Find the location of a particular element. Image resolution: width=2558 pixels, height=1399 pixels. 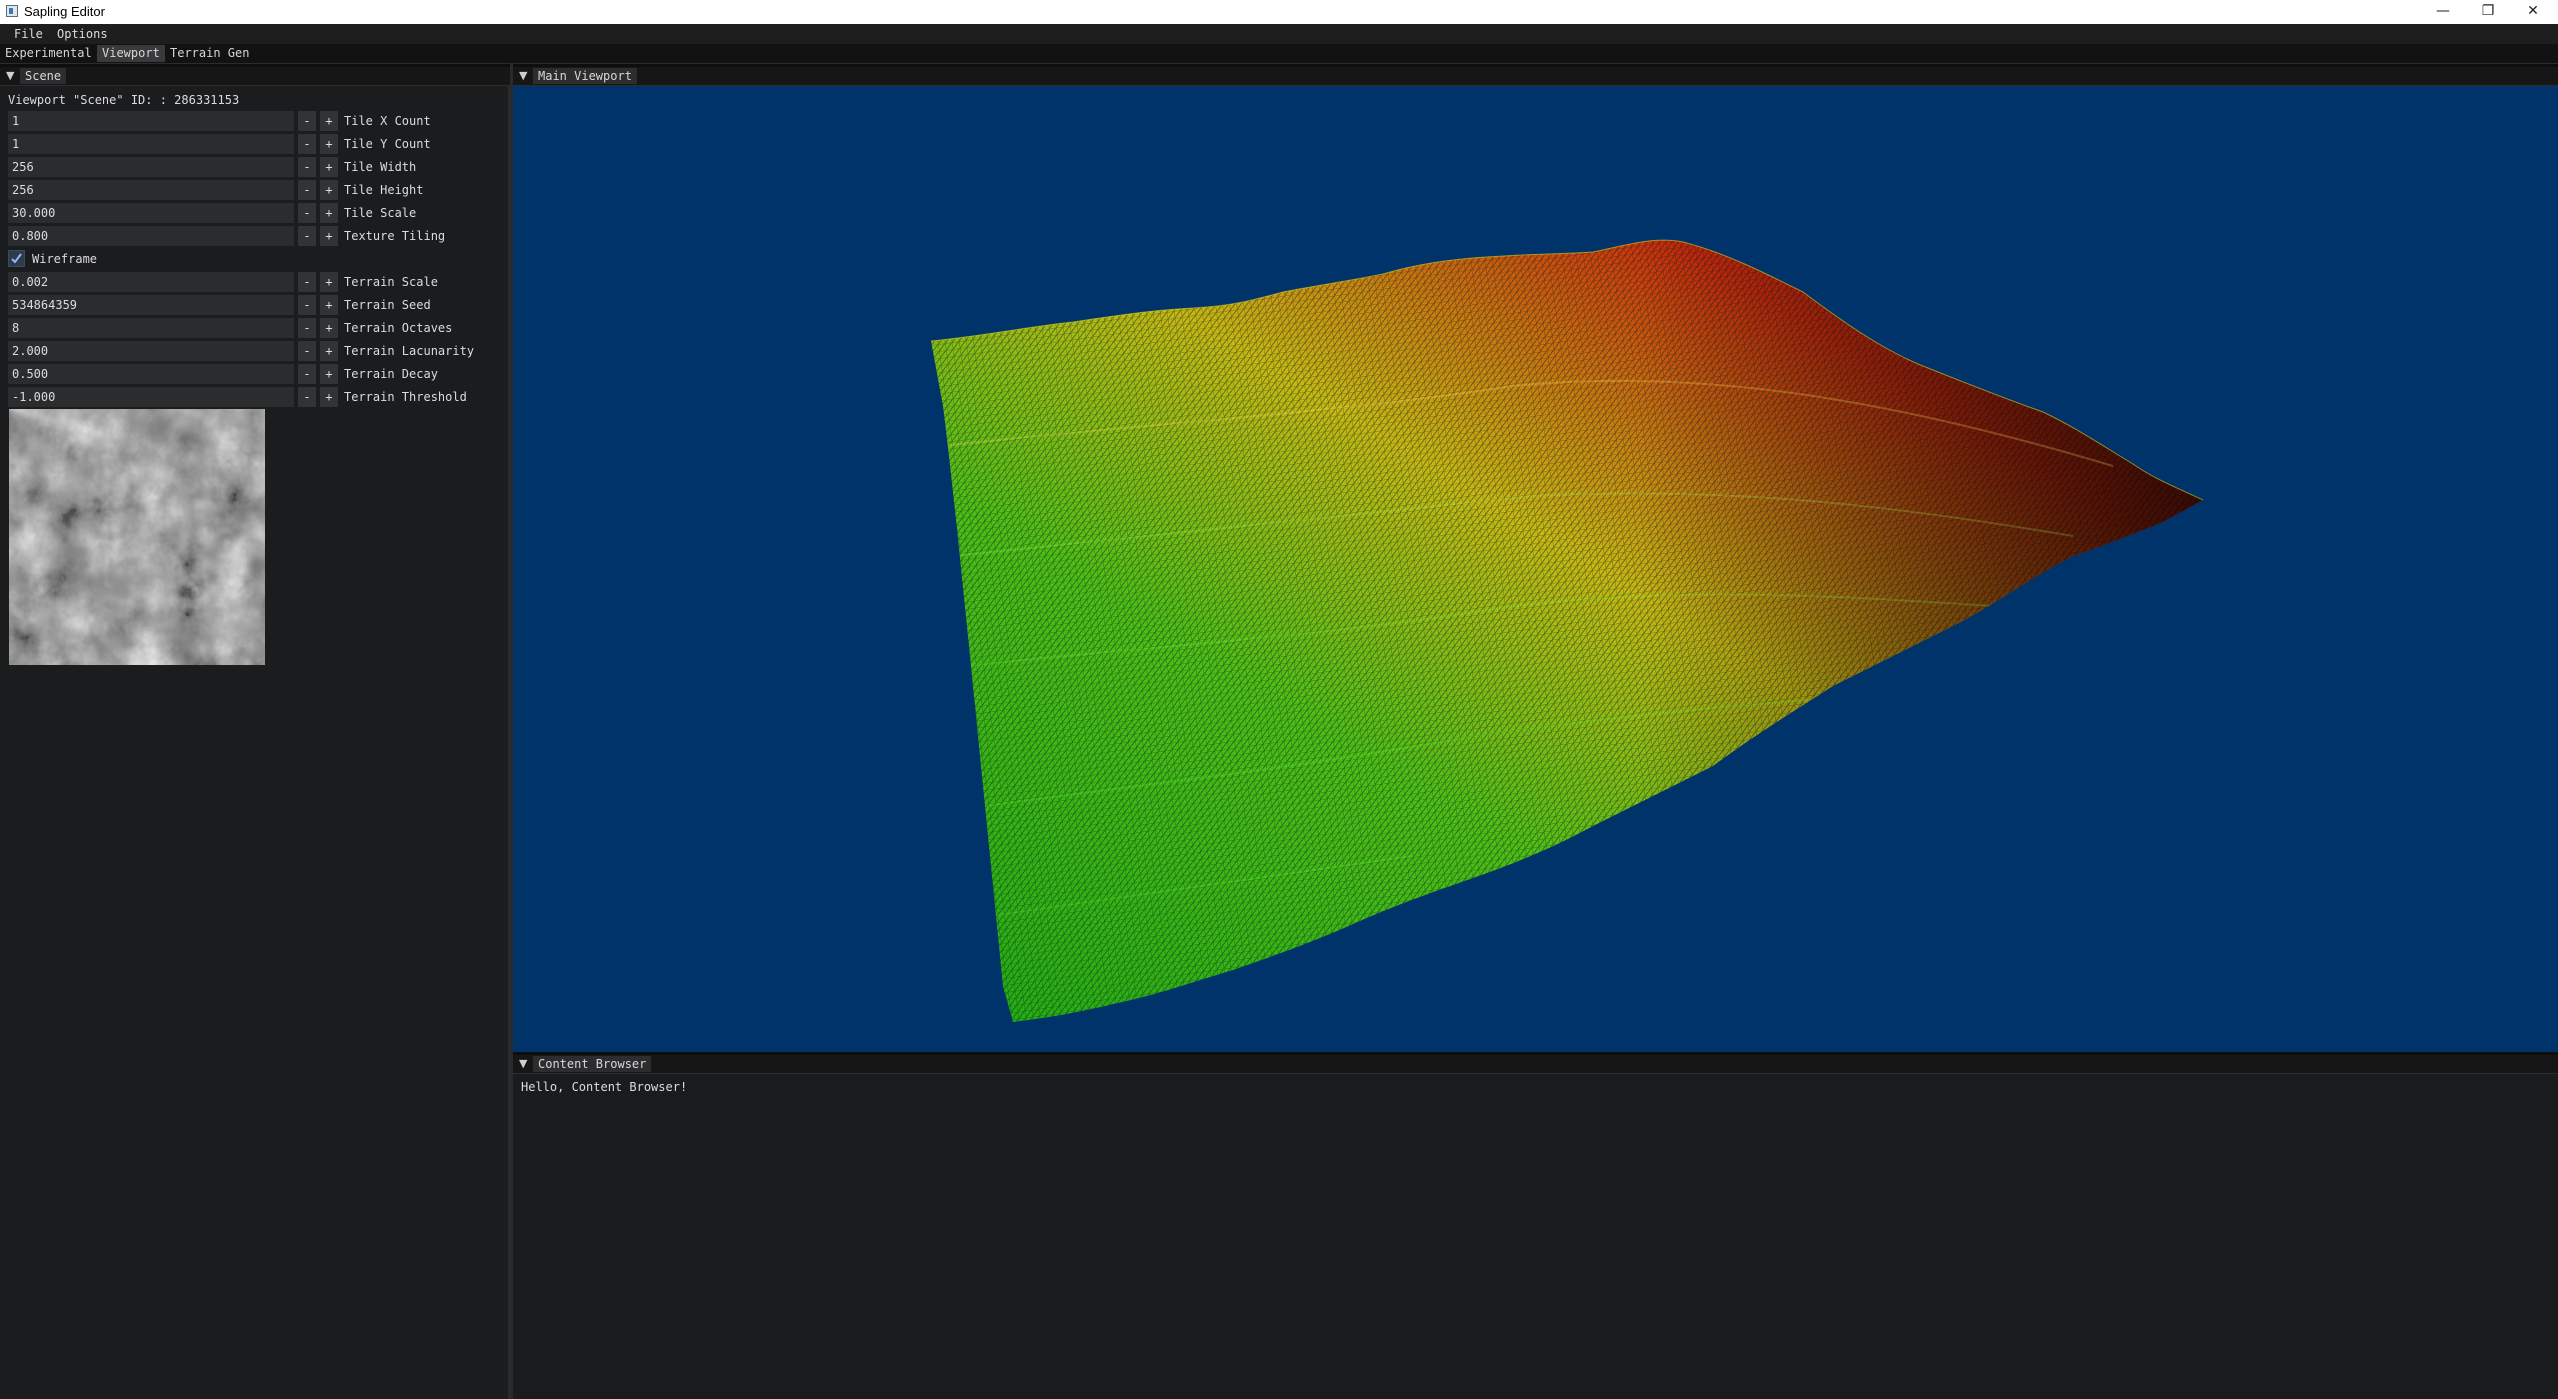

tab-bar: Experimental Viewport Terrain Gen is located at coordinates (1279, 54).